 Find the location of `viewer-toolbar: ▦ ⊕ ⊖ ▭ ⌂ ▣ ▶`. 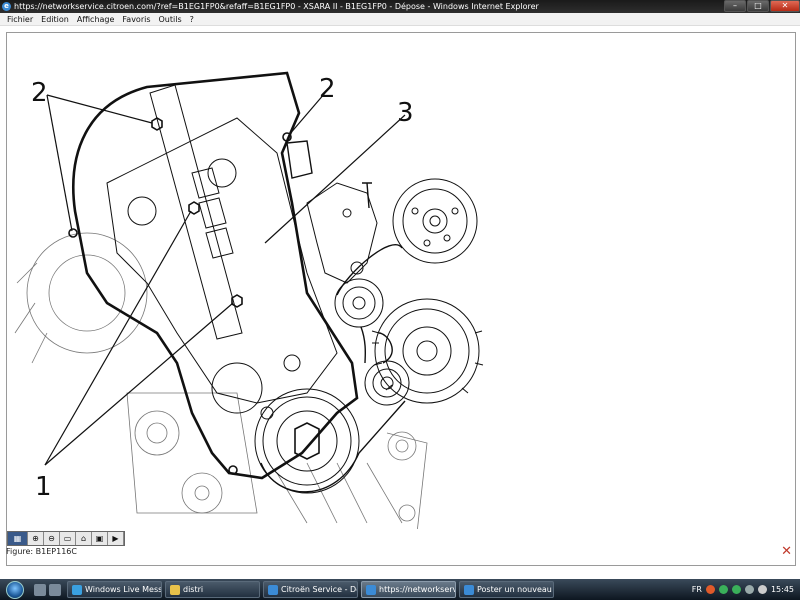

viewer-toolbar: ▦ ⊕ ⊖ ▭ ⌂ ▣ ▶ is located at coordinates (66, 538).